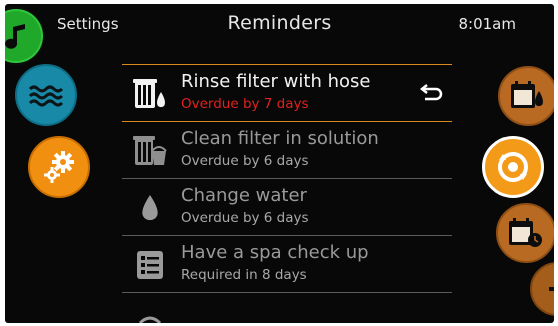  I want to click on partial-reminder-icon, so click(150, 312).